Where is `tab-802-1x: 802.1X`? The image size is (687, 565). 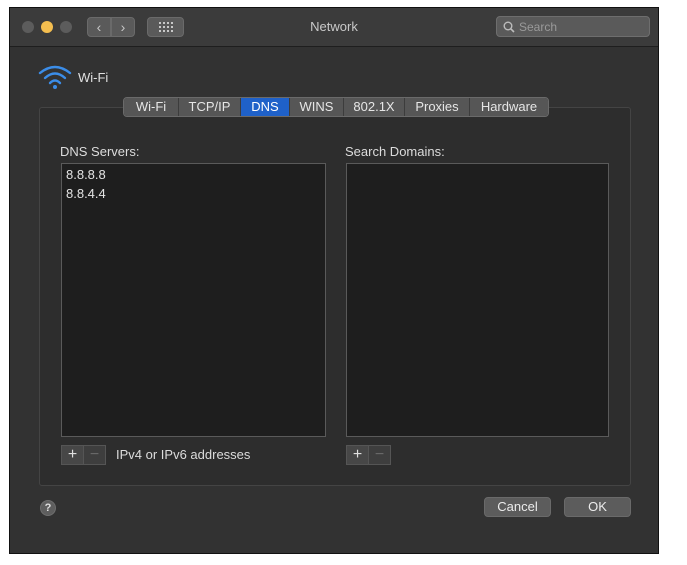
tab-802-1x: 802.1X is located at coordinates (374, 107).